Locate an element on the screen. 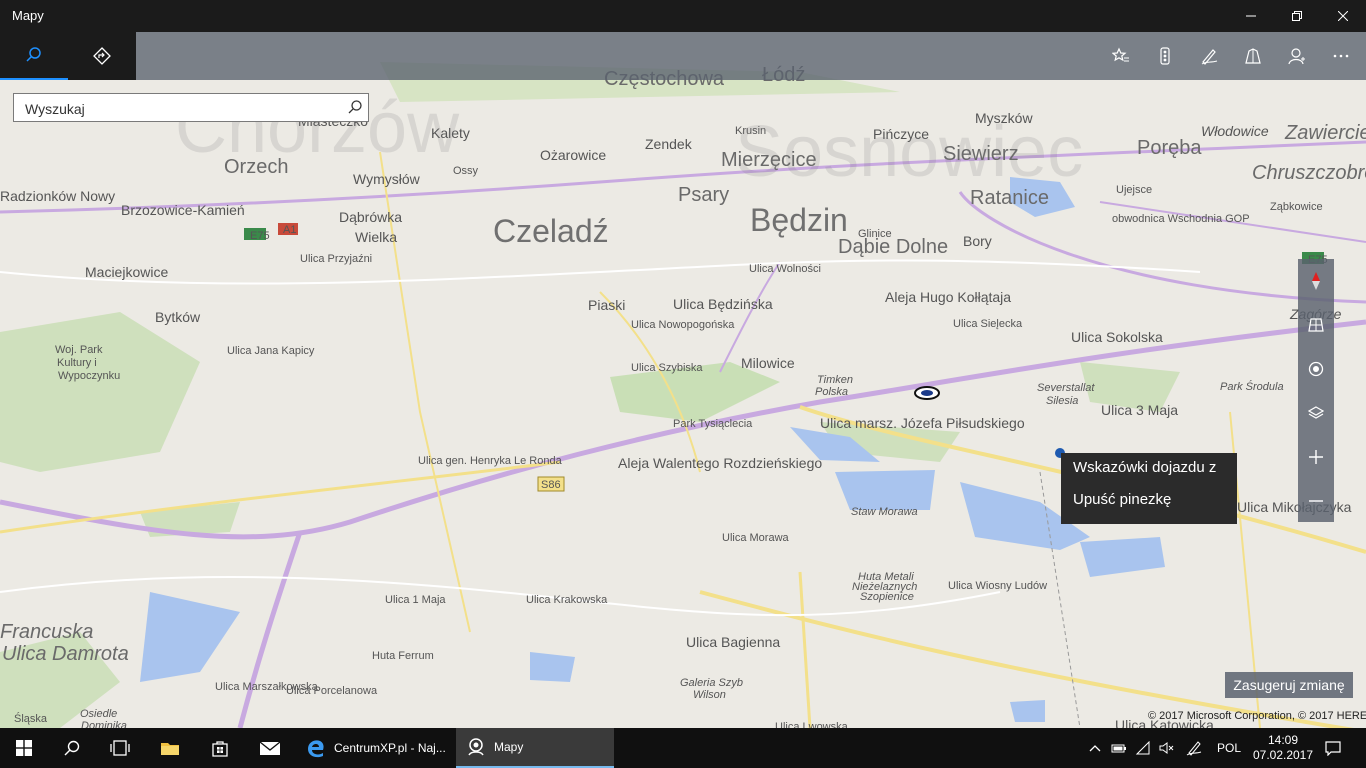 Image resolution: width=1366 pixels, height=768 pixels. favorites-icon is located at coordinates (1120, 54).